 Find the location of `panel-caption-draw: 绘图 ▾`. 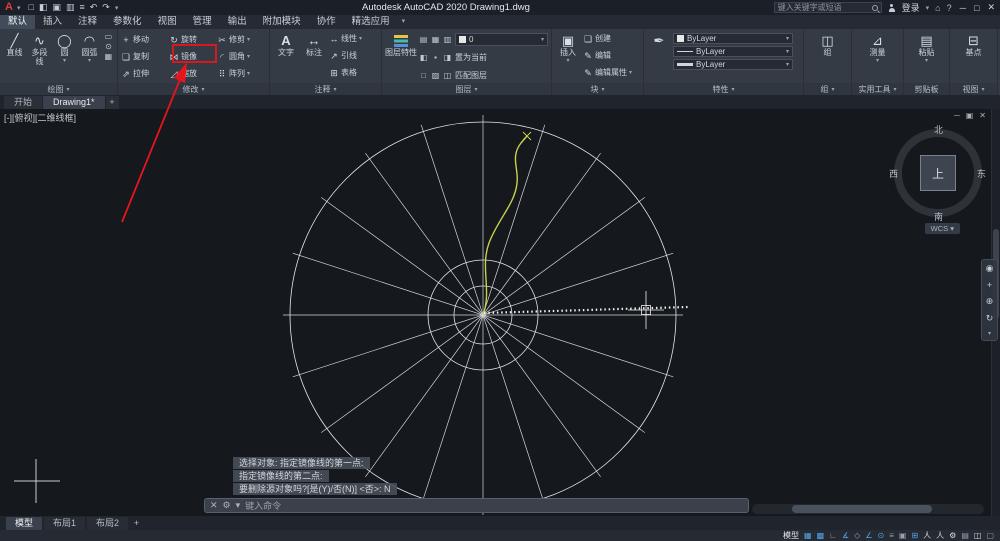

panel-caption-draw: 绘图 ▾ is located at coordinates (58, 89).